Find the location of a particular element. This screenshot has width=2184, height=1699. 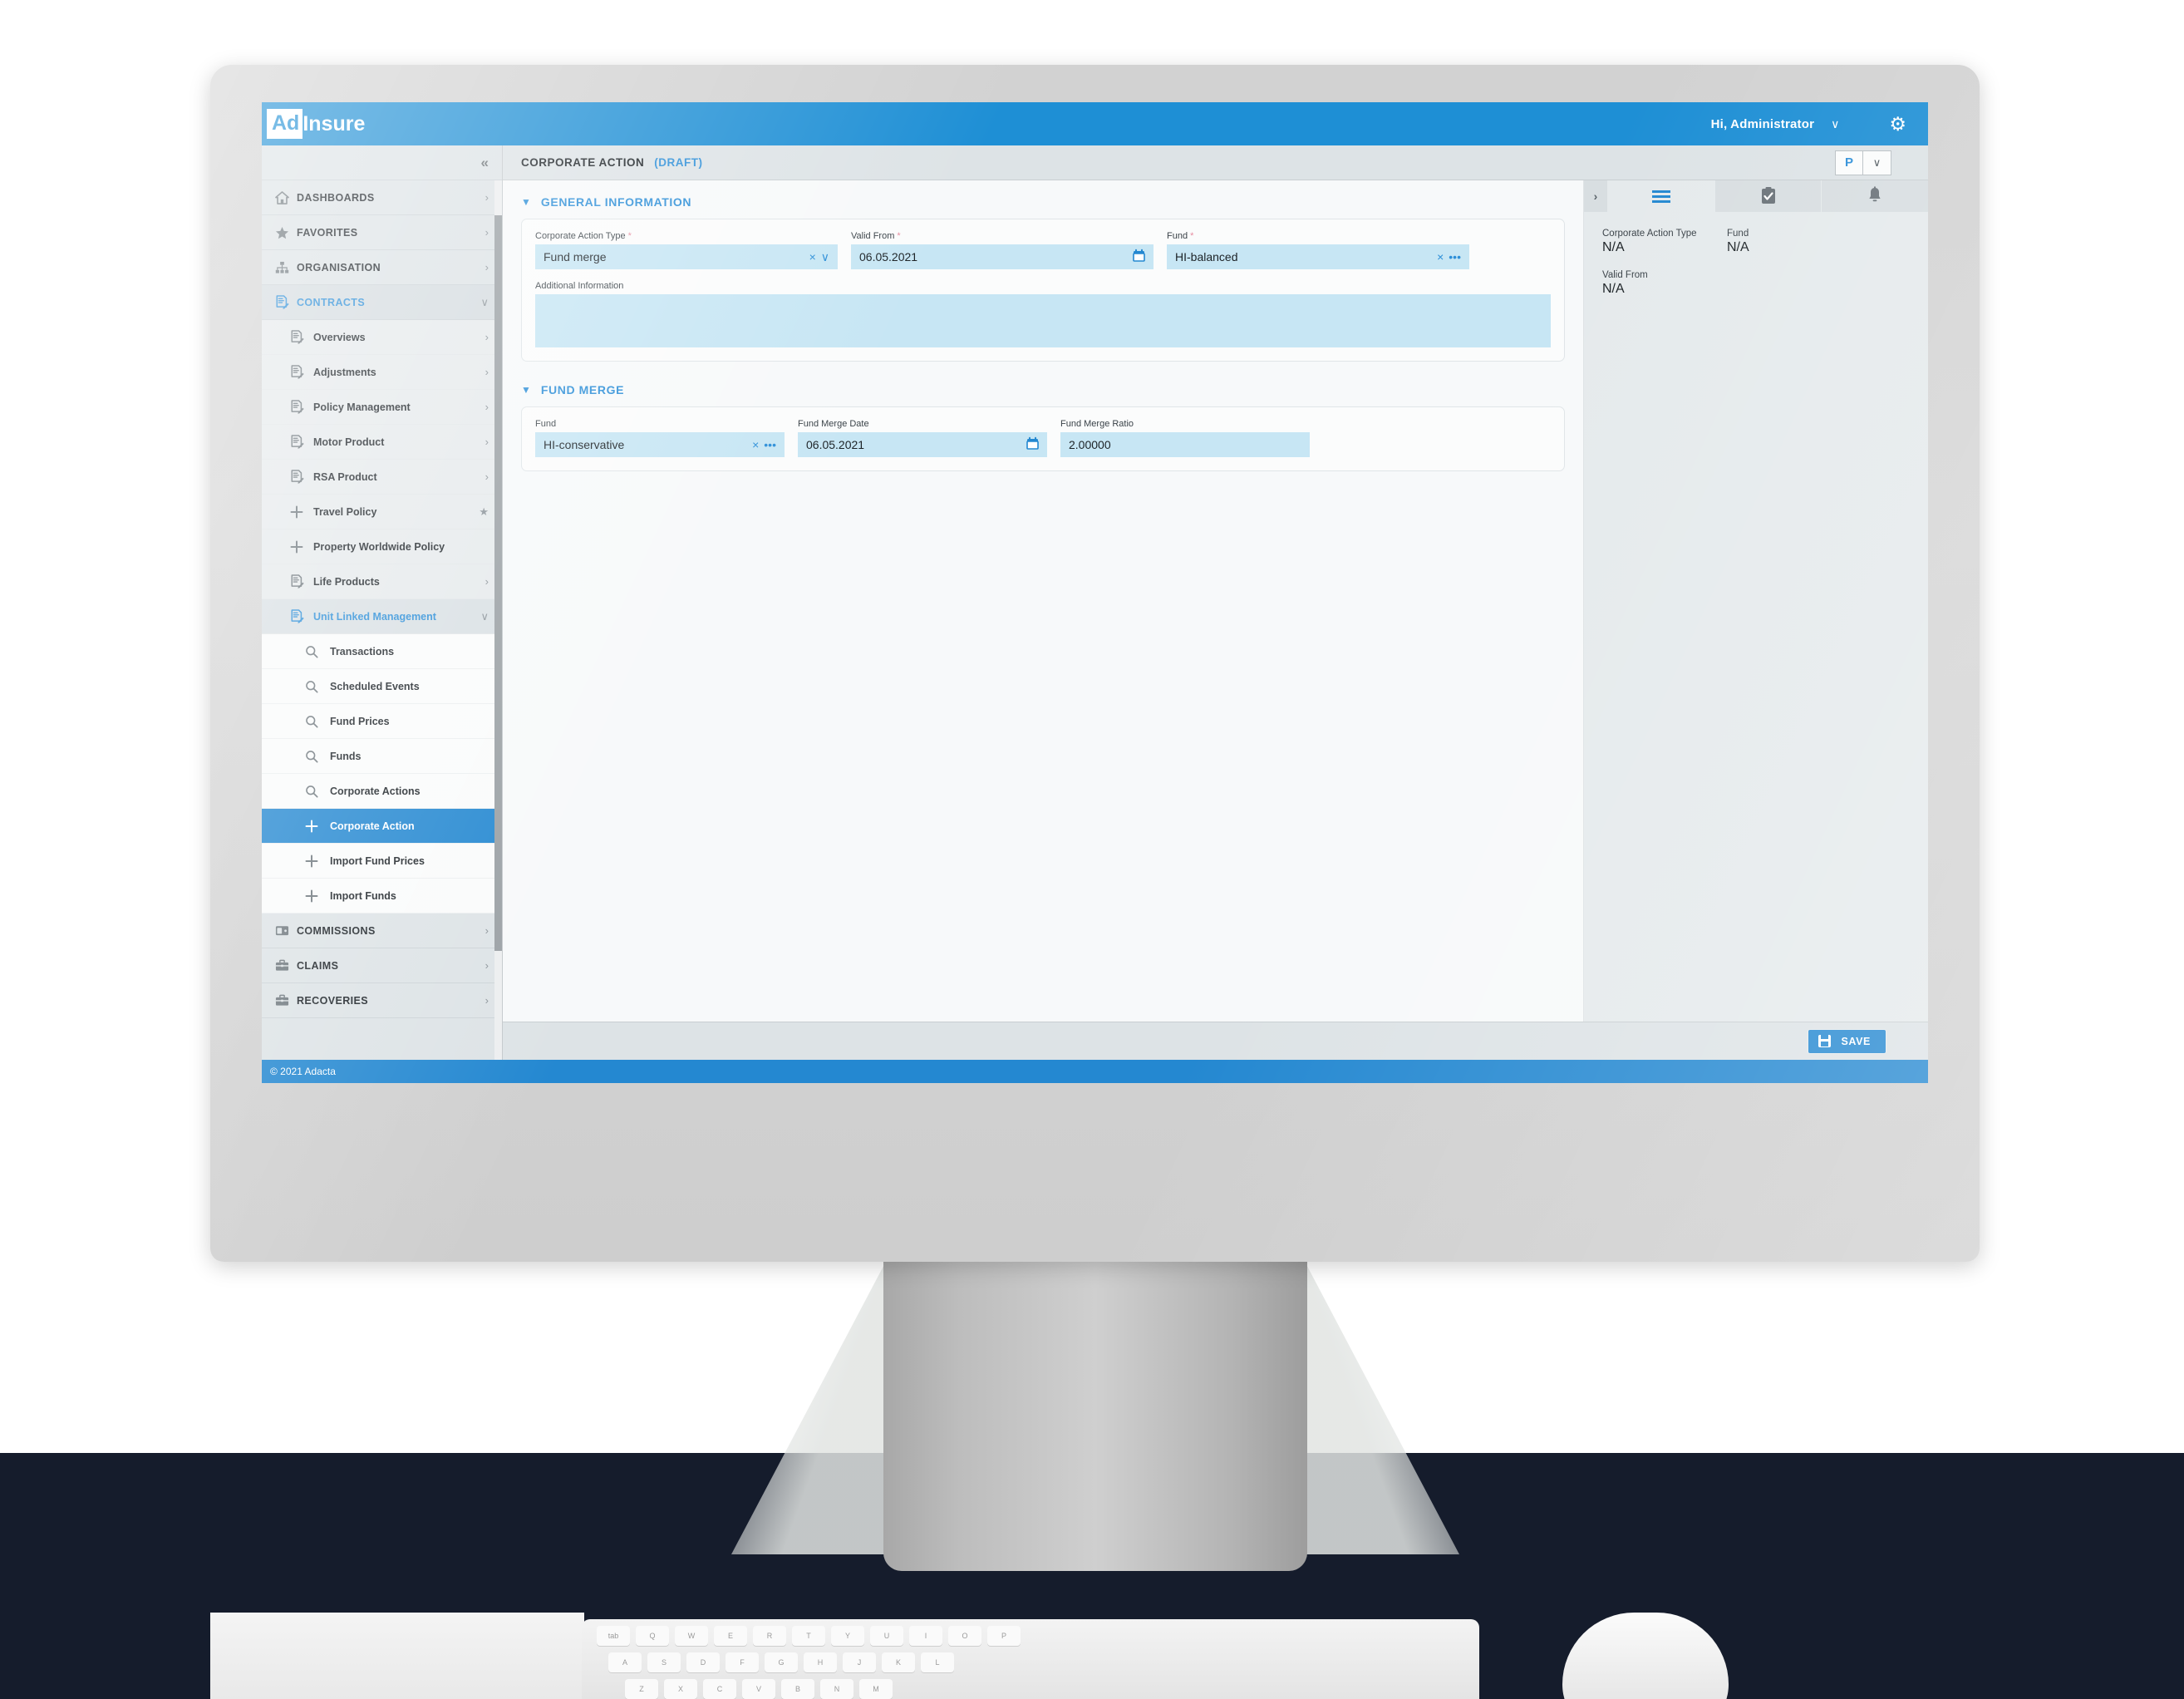

sidebar-scrollbar-track is located at coordinates (498, 620).